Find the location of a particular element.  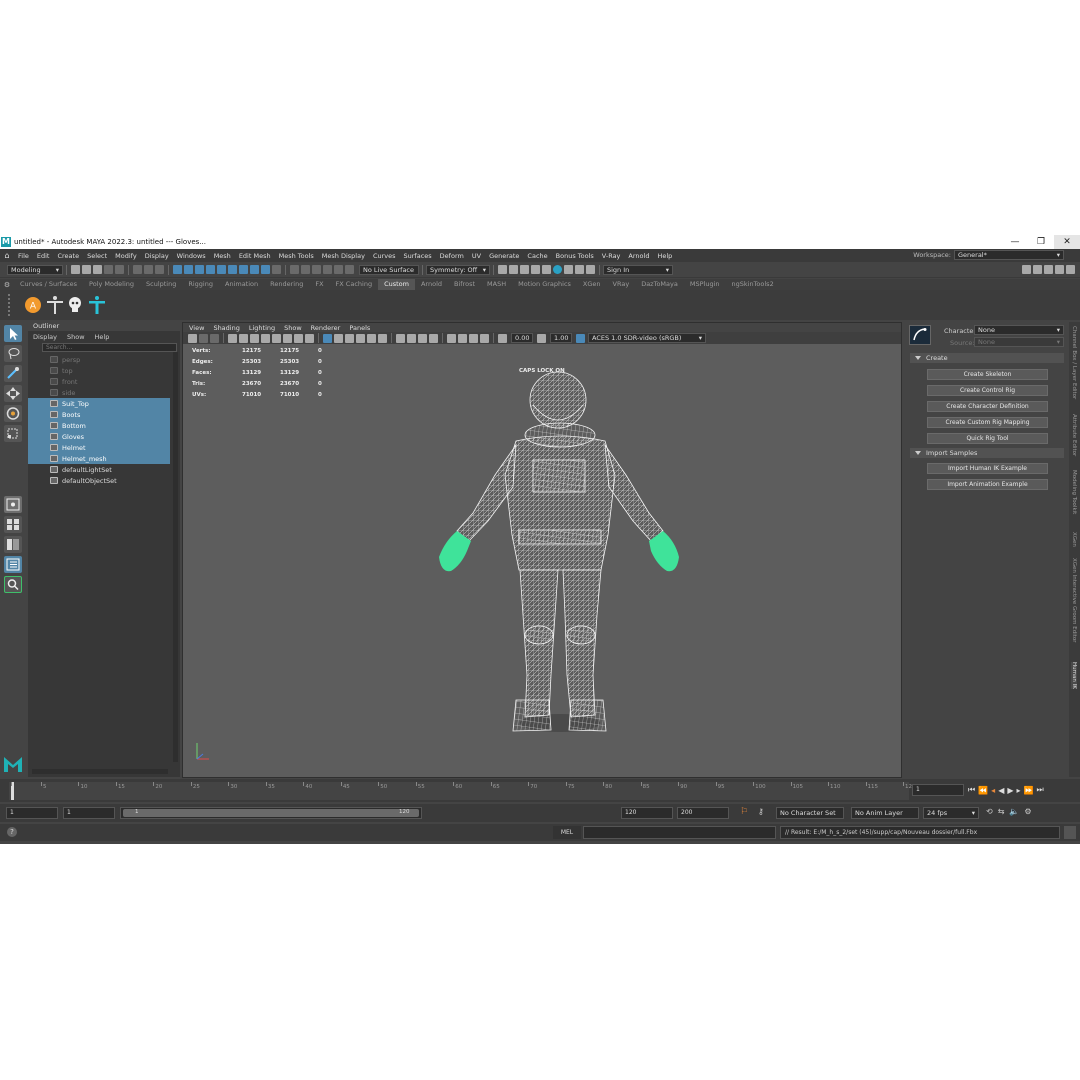

menu-cache: Cache is located at coordinates (537, 256).